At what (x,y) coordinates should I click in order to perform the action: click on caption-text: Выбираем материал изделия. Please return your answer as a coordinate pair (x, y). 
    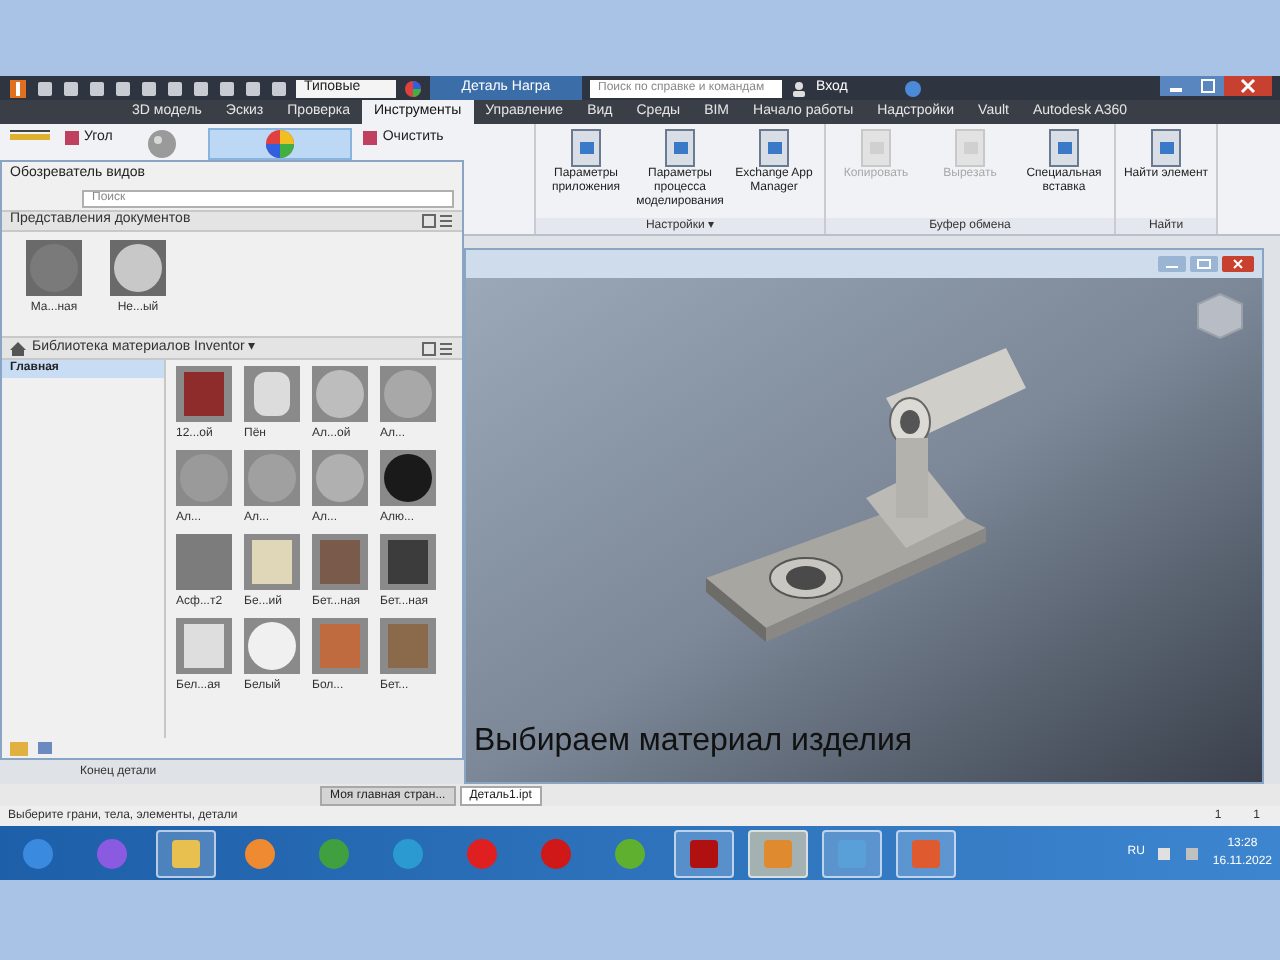
    Looking at the image, I should click on (693, 742).